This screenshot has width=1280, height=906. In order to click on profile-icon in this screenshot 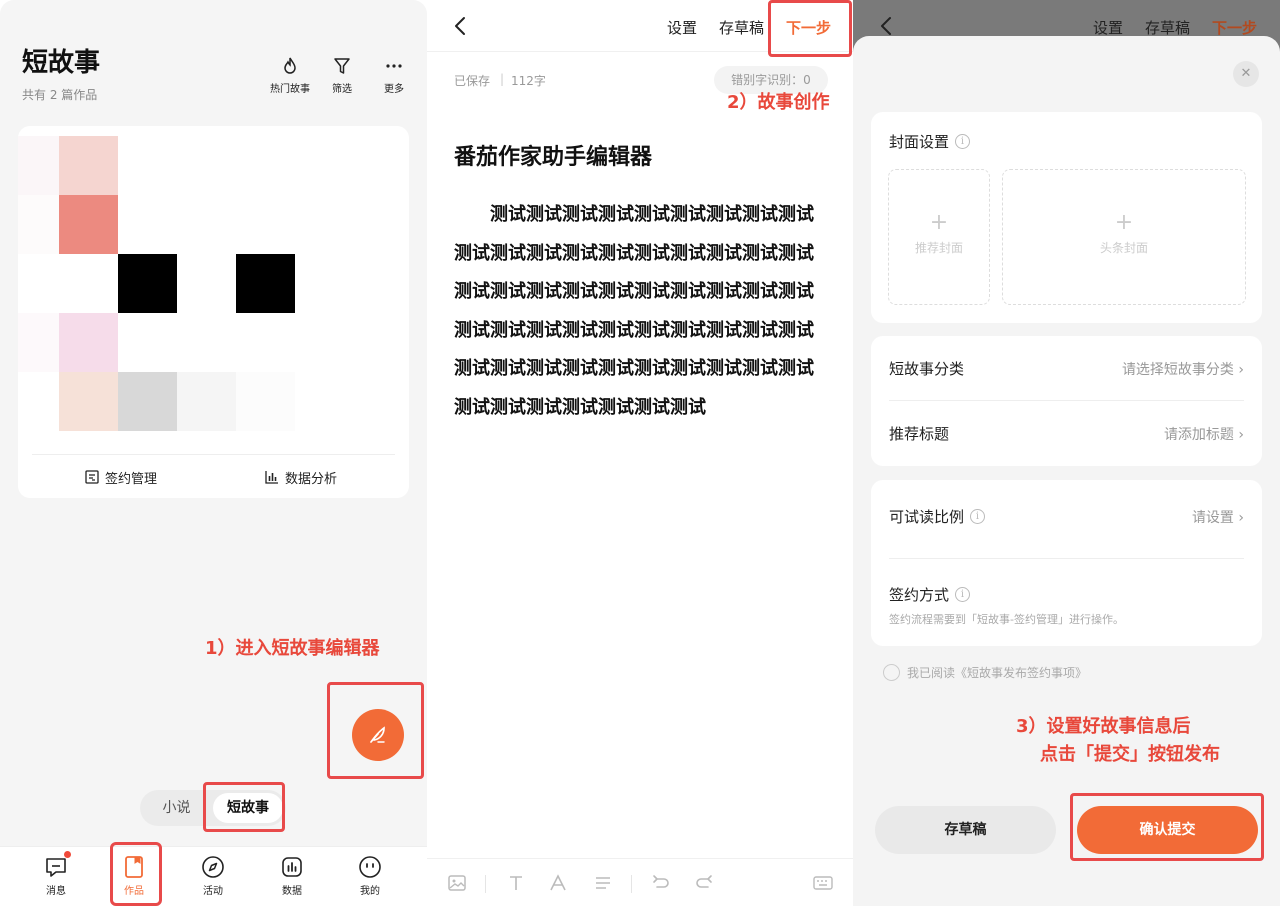, I will do `click(370, 867)`.